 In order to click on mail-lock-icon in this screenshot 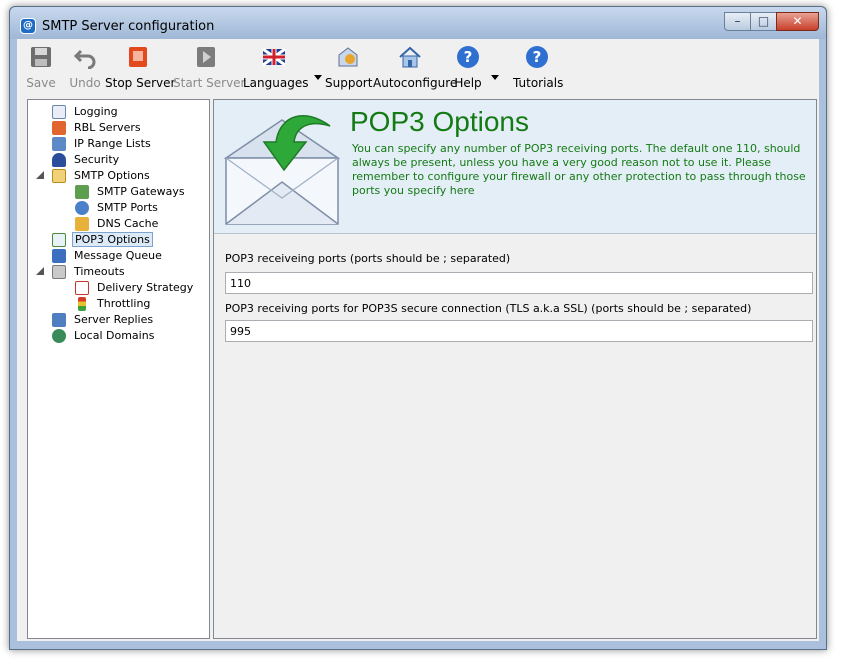, I will do `click(59, 176)`.